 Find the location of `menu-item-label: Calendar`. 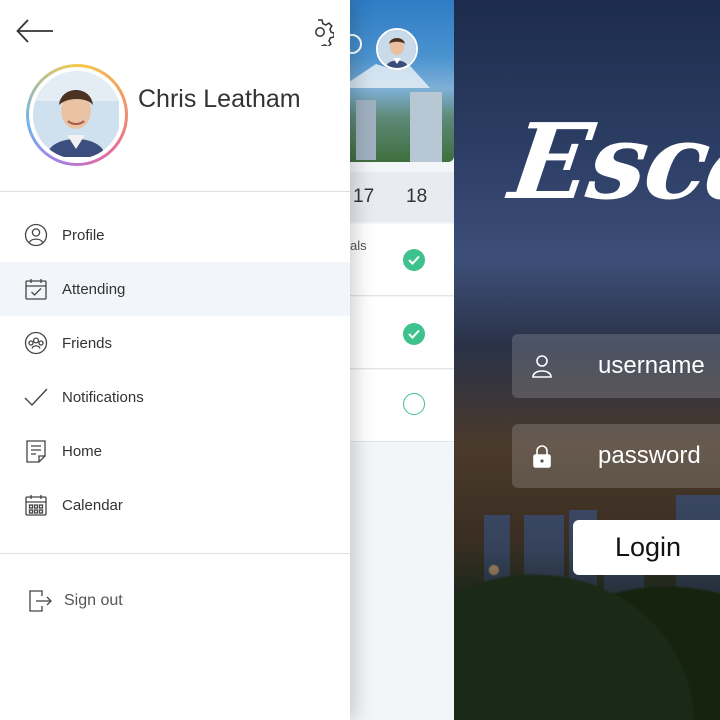

menu-item-label: Calendar is located at coordinates (92, 505).